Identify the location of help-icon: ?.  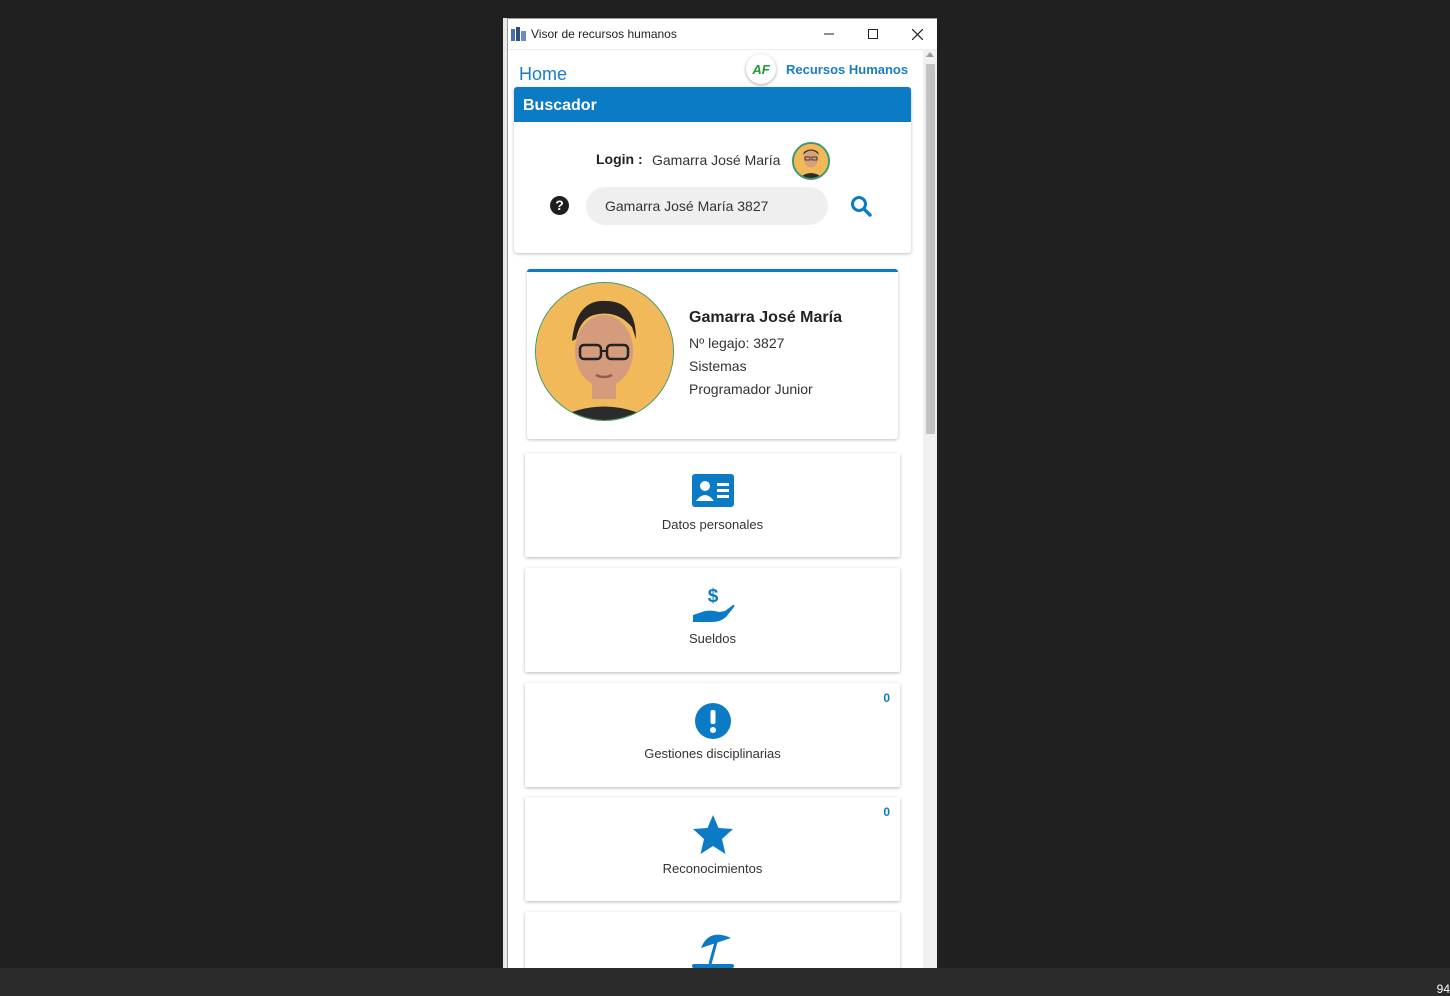
(559, 205).